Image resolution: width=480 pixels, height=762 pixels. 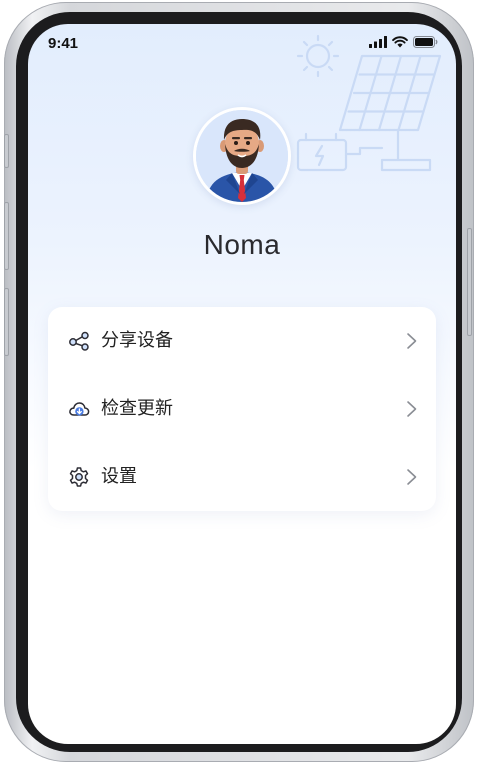 I want to click on menu-item-share-device: 分享设备, so click(x=242, y=341).